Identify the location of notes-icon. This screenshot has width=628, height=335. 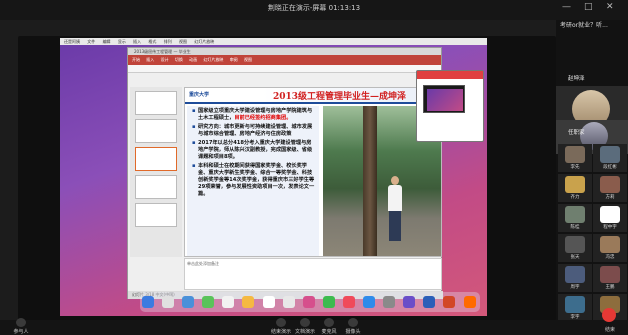
(248, 302).